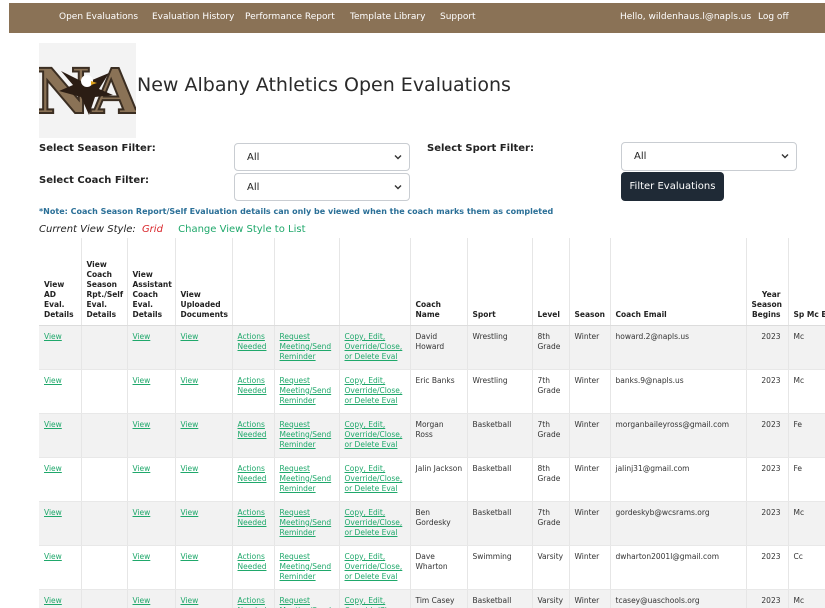 The image size is (825, 608). What do you see at coordinates (439, 347) in the screenshot?
I see `cell-coach-name: David Howard` at bounding box center [439, 347].